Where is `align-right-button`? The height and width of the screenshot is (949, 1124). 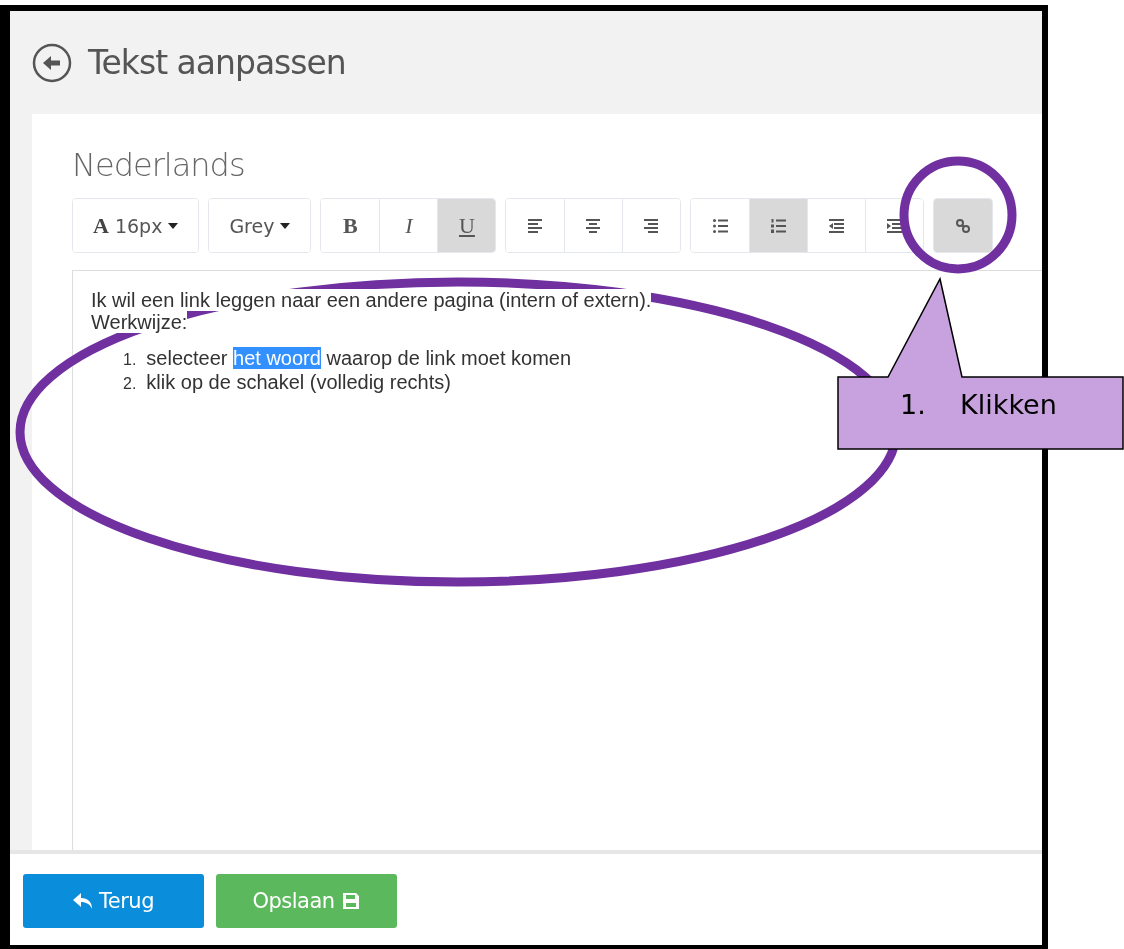 align-right-button is located at coordinates (651, 225).